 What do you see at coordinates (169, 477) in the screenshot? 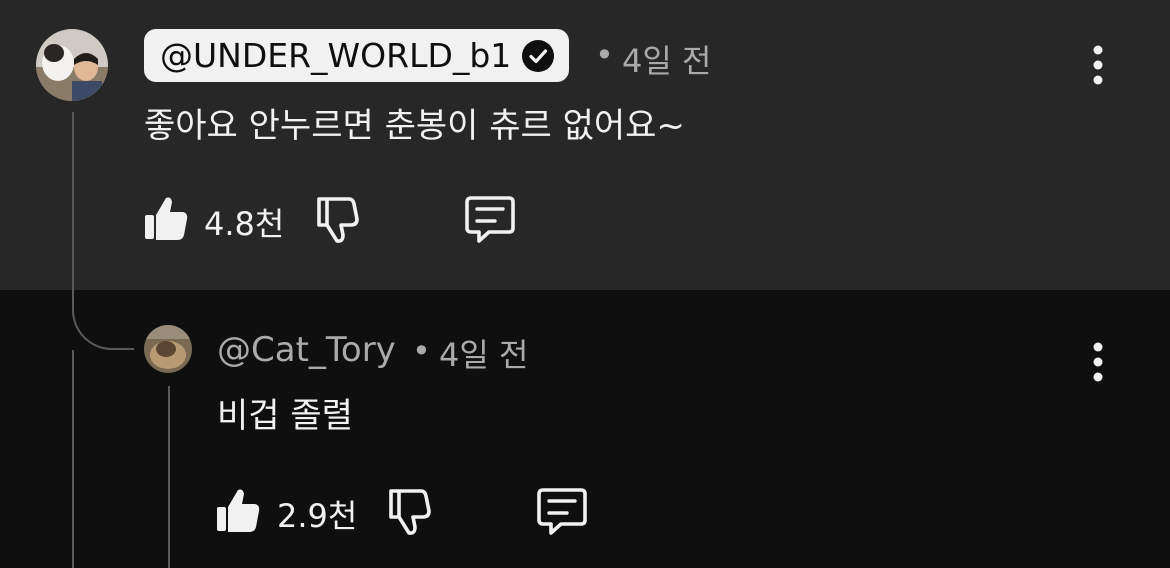
I see `thread-line-reply` at bounding box center [169, 477].